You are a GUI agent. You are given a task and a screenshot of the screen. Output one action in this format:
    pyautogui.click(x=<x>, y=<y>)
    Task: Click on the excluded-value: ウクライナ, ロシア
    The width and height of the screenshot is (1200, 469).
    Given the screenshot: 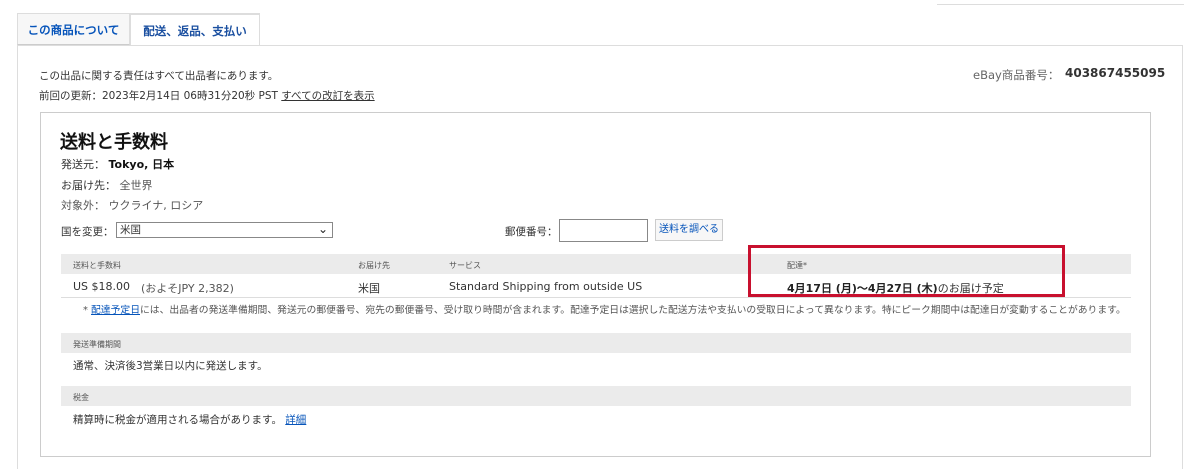 What is the action you would take?
    pyautogui.click(x=156, y=205)
    